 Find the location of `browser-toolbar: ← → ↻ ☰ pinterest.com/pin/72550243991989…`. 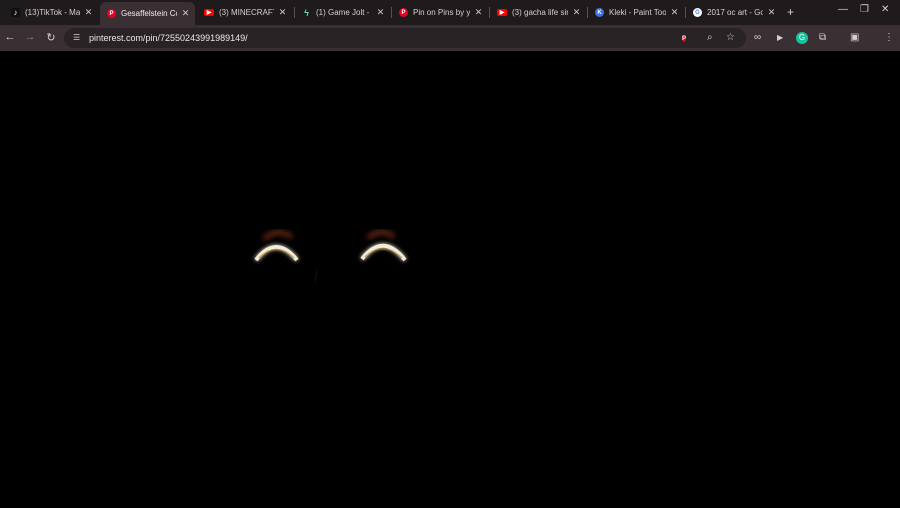

browser-toolbar: ← → ↻ ☰ pinterest.com/pin/72550243991989… is located at coordinates (450, 38).